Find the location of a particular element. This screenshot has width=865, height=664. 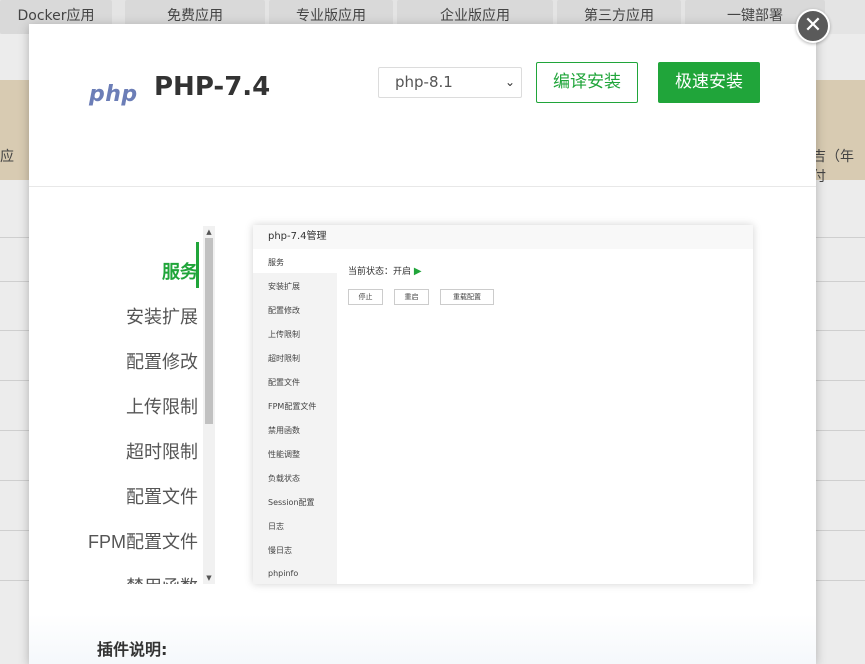

feature-nav: 服务 安装扩展 配置修改 上传限制 超时限制 配置文件 FPM配置文件 禁用函数 is located at coordinates (142, 405).